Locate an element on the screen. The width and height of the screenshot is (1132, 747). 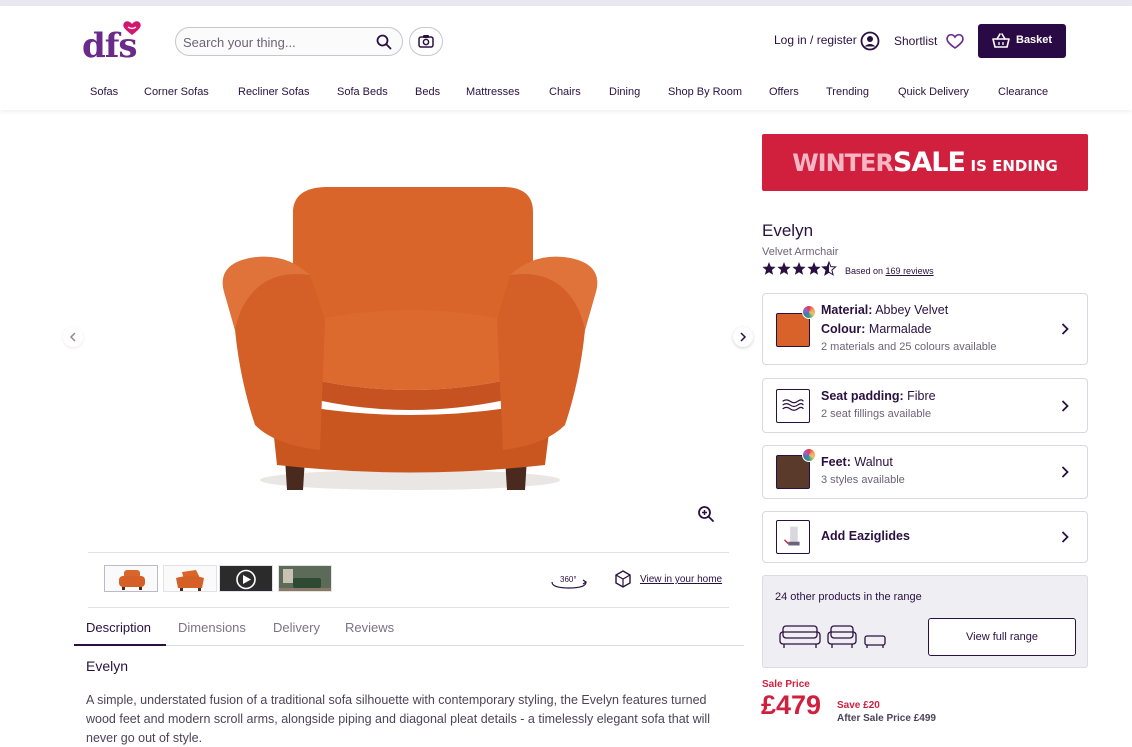
material-label: Material: is located at coordinates (847, 310).